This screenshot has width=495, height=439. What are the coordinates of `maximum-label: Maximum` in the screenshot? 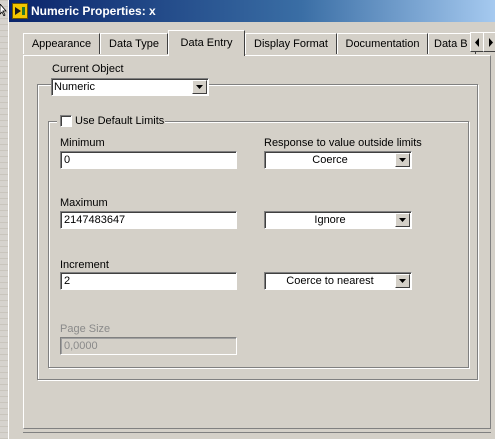 It's located at (84, 203).